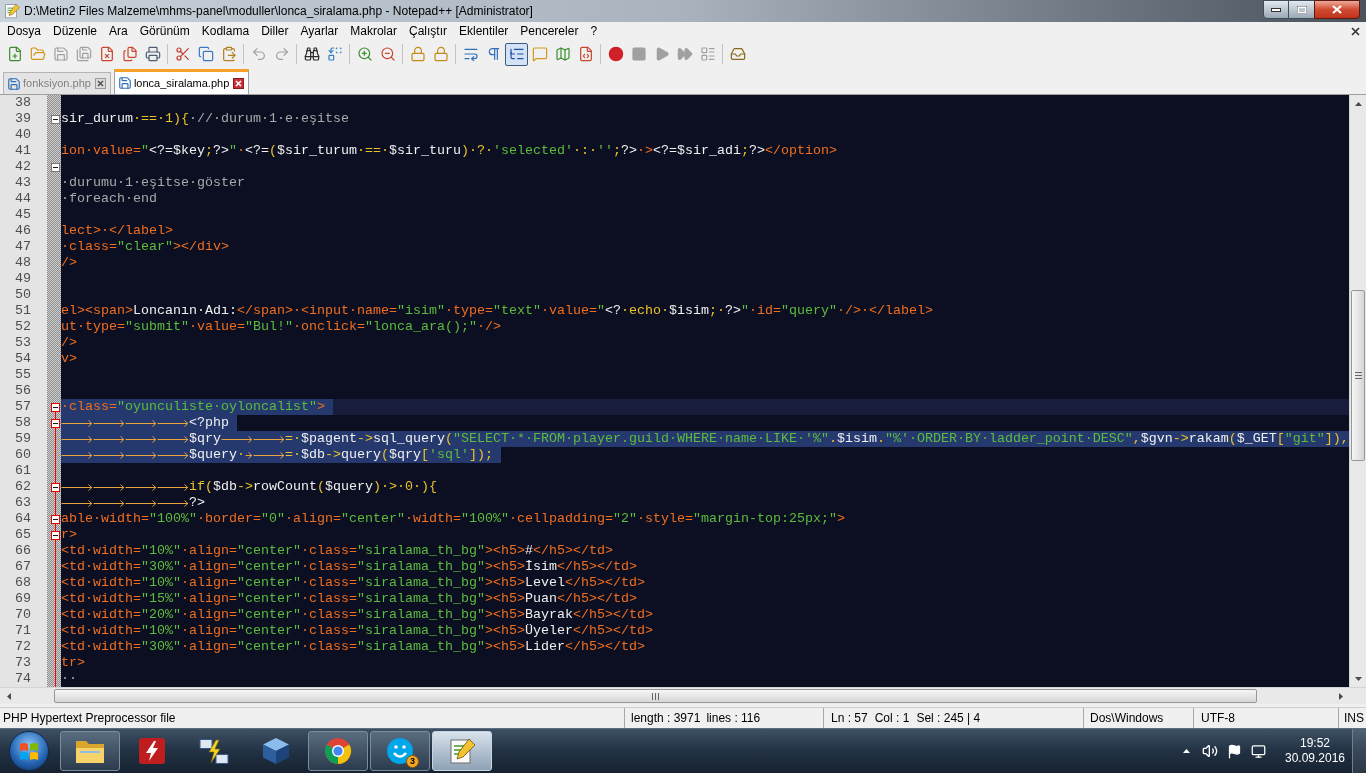 This screenshot has height=773, width=1366. Describe the element at coordinates (24, 31) in the screenshot. I see `menu-item: Dosya` at that location.